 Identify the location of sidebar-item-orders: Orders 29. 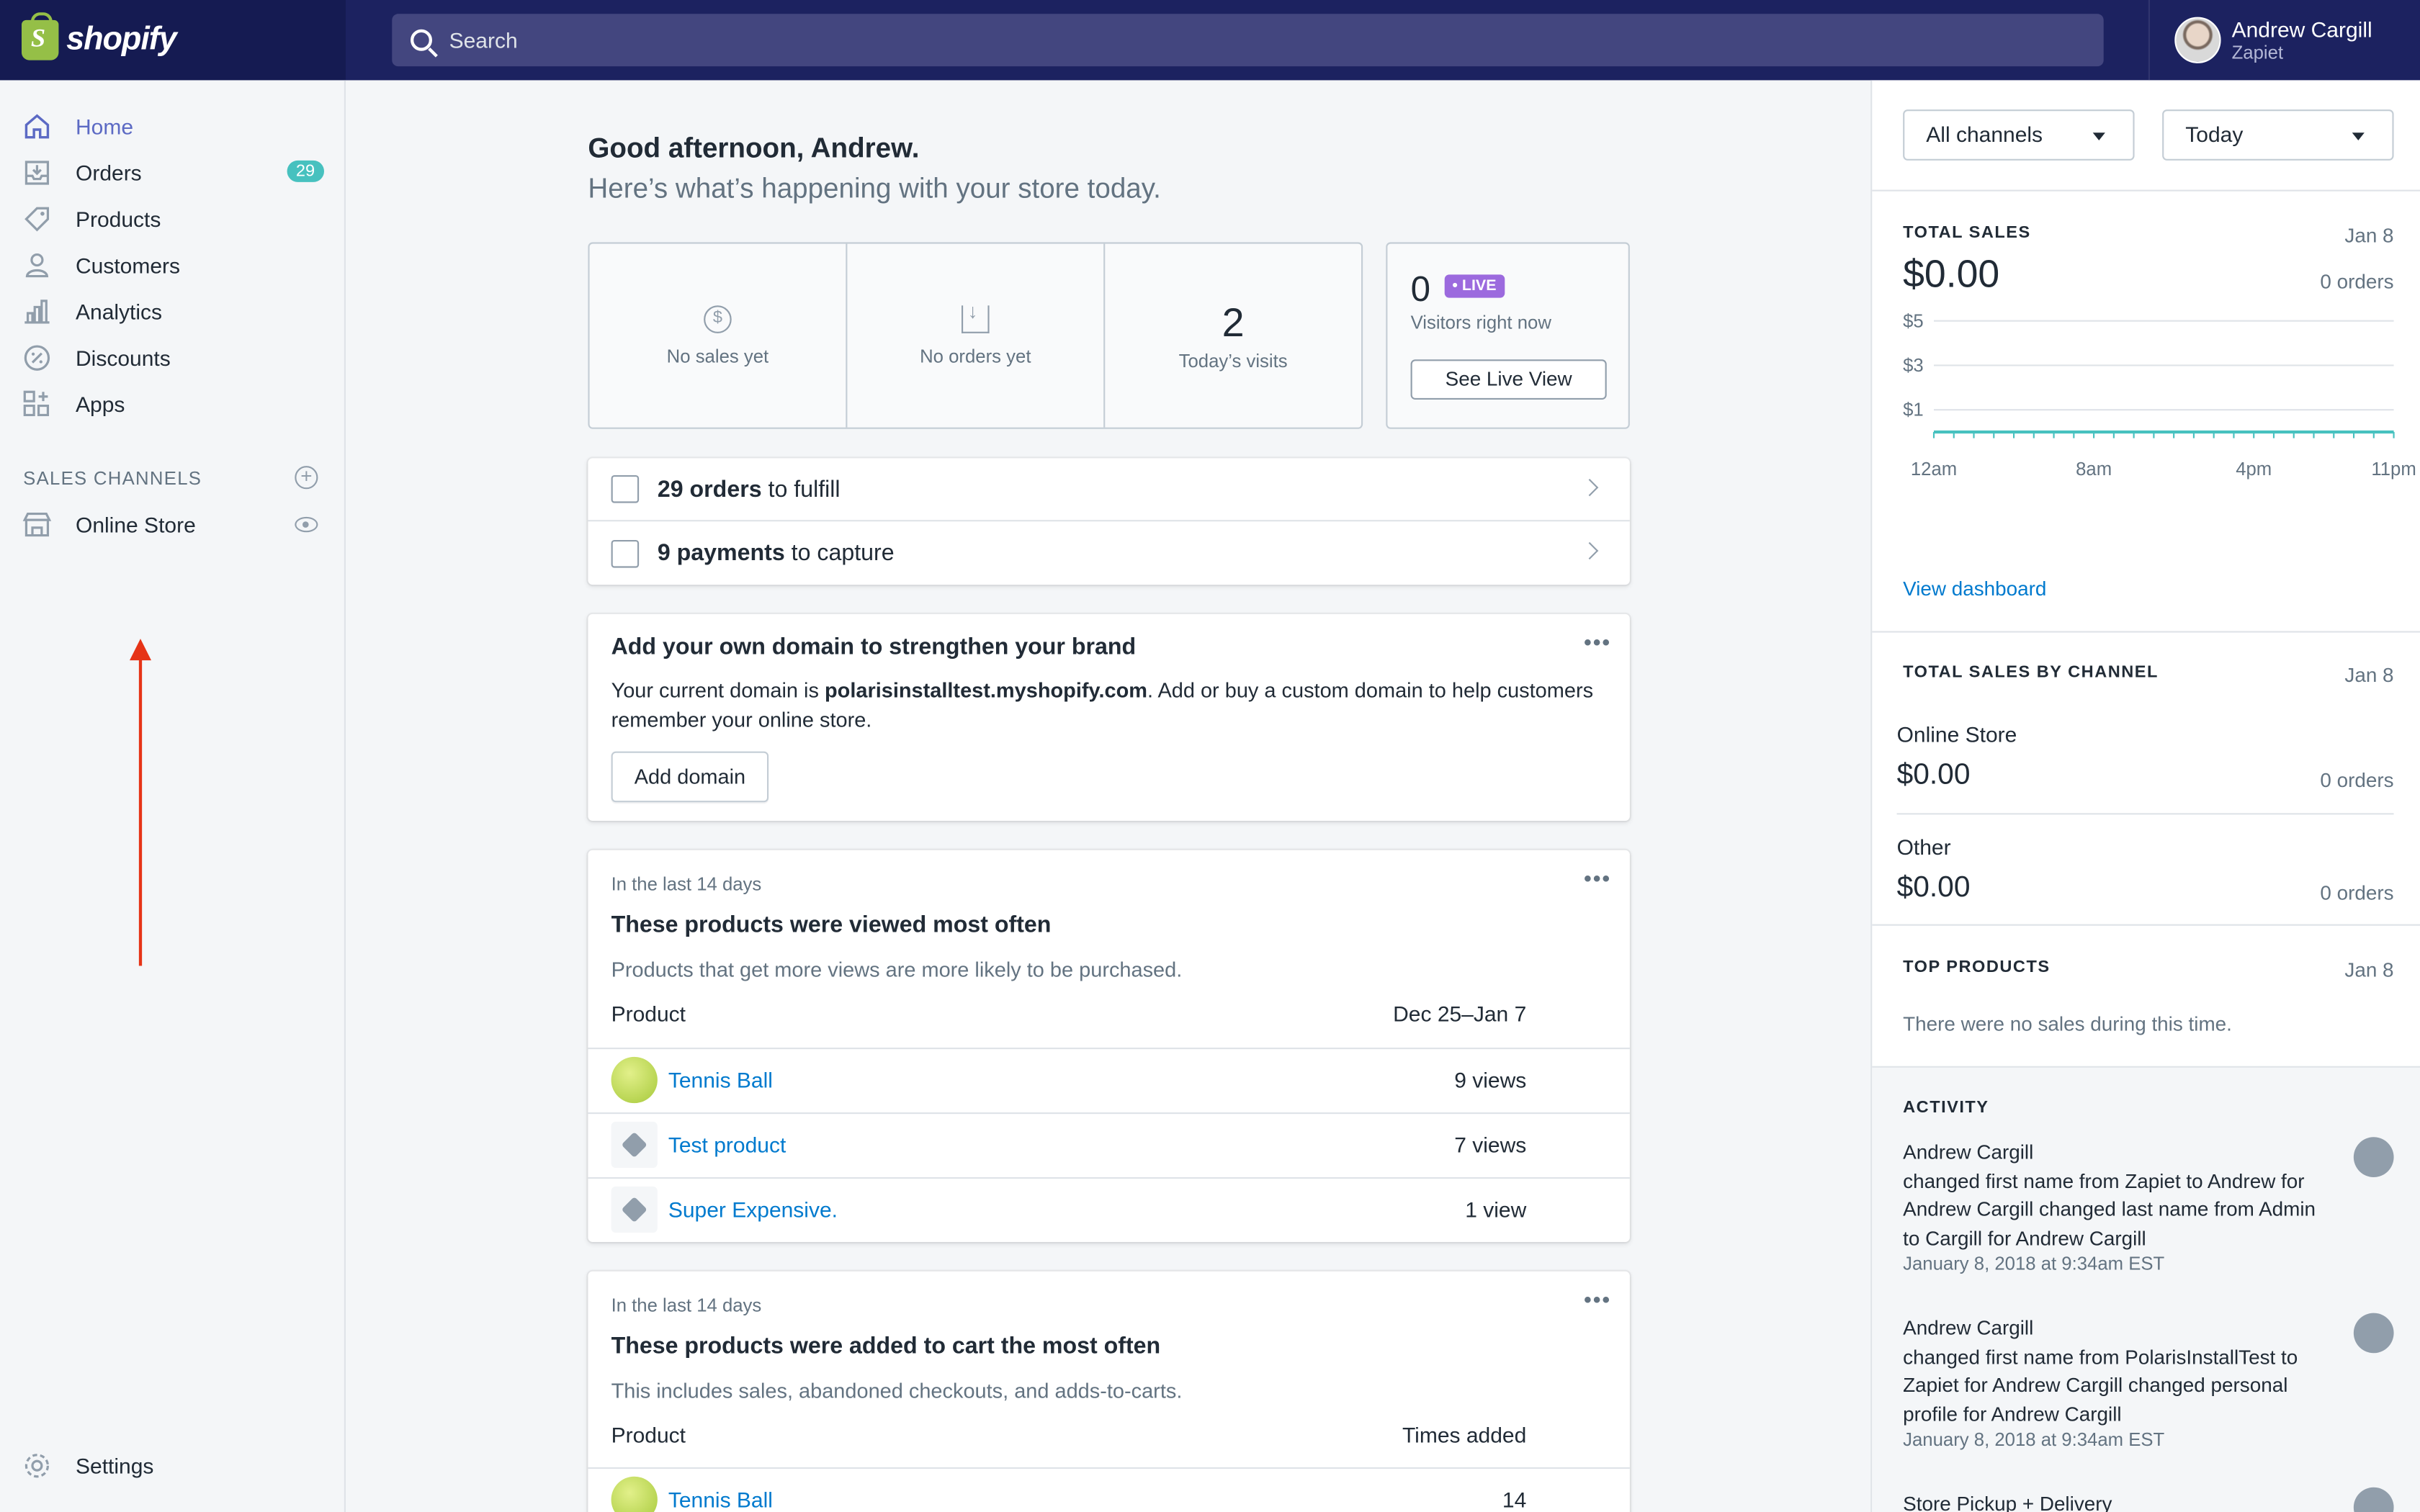
(173, 172).